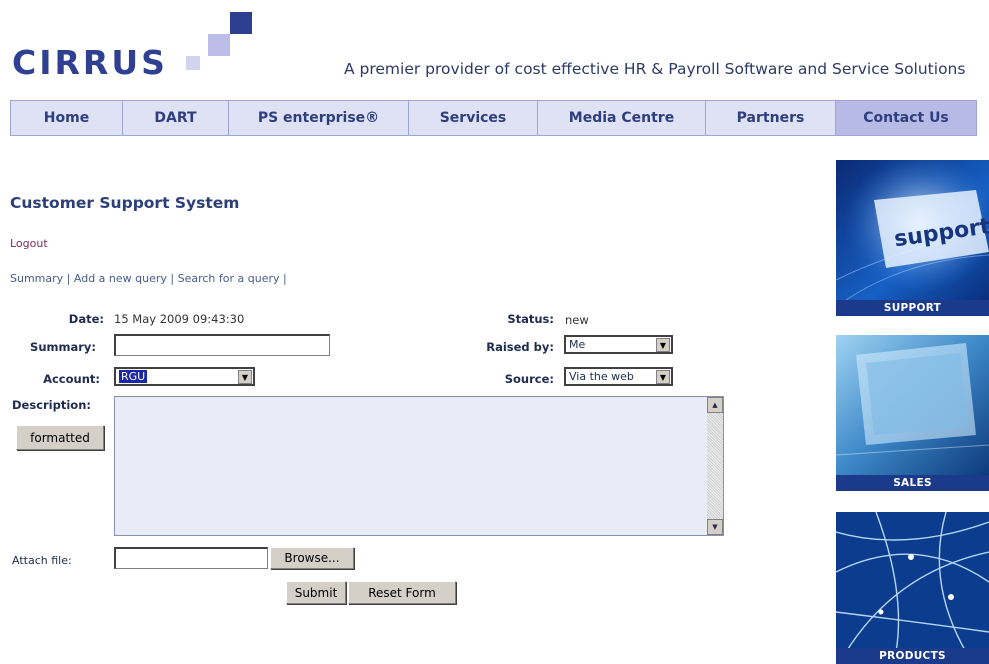 This screenshot has height=664, width=989. What do you see at coordinates (715, 466) in the screenshot?
I see `textarea-scrollbar` at bounding box center [715, 466].